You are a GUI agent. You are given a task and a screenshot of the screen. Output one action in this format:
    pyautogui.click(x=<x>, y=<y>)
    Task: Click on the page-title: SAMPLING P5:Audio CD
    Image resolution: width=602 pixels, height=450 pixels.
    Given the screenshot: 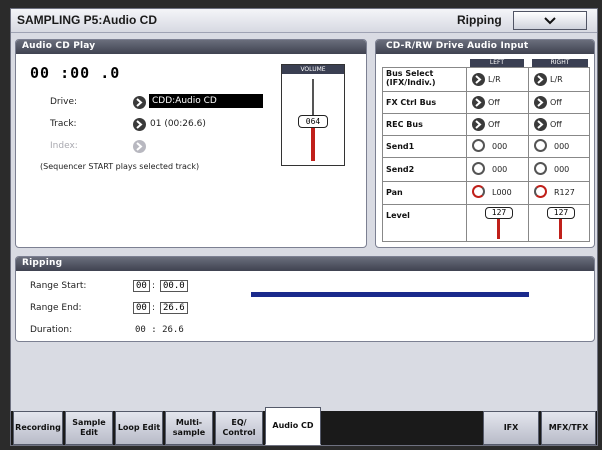 What is the action you would take?
    pyautogui.click(x=87, y=20)
    